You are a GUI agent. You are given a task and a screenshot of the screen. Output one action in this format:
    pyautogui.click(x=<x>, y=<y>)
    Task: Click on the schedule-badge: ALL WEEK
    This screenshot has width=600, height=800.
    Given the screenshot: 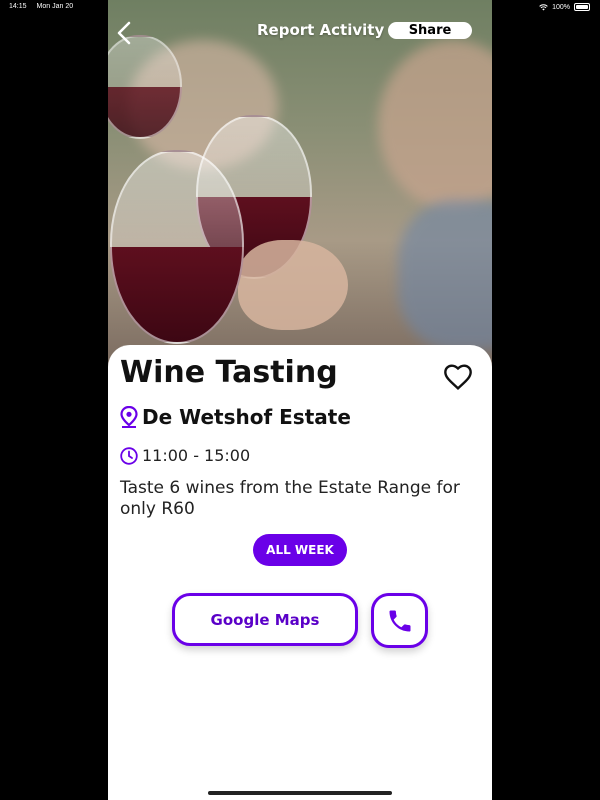 What is the action you would take?
    pyautogui.click(x=300, y=550)
    